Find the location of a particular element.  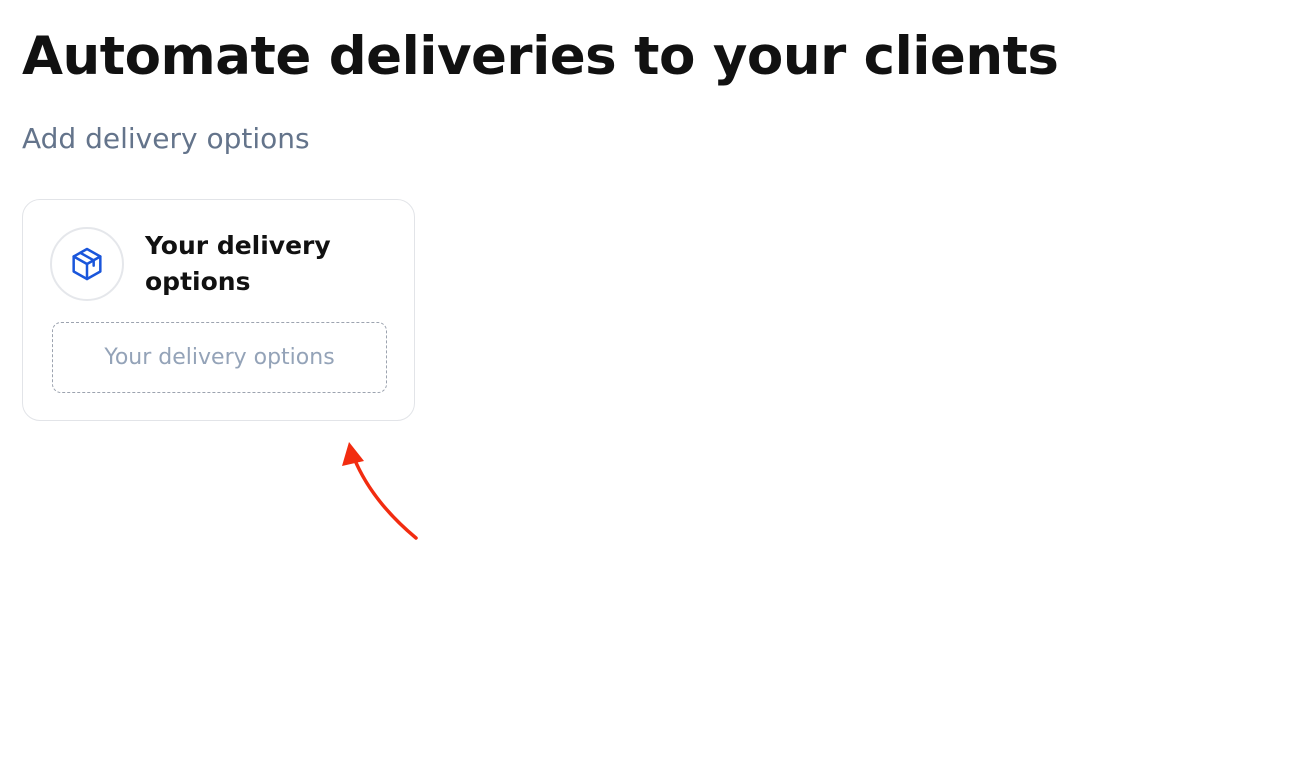

package-icon-container is located at coordinates (87, 264).